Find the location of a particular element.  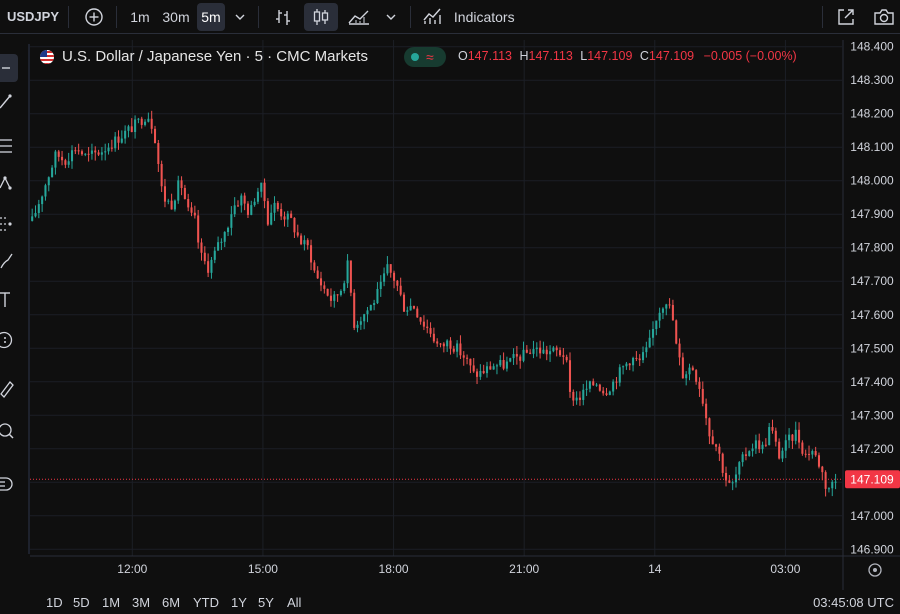

magnet-tool-button is located at coordinates (9, 484).